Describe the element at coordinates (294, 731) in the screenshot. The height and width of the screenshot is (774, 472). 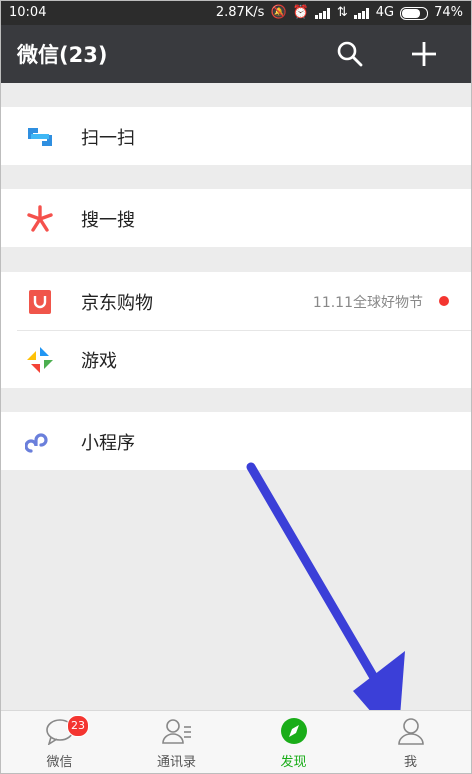
I see `compass-icon` at that location.